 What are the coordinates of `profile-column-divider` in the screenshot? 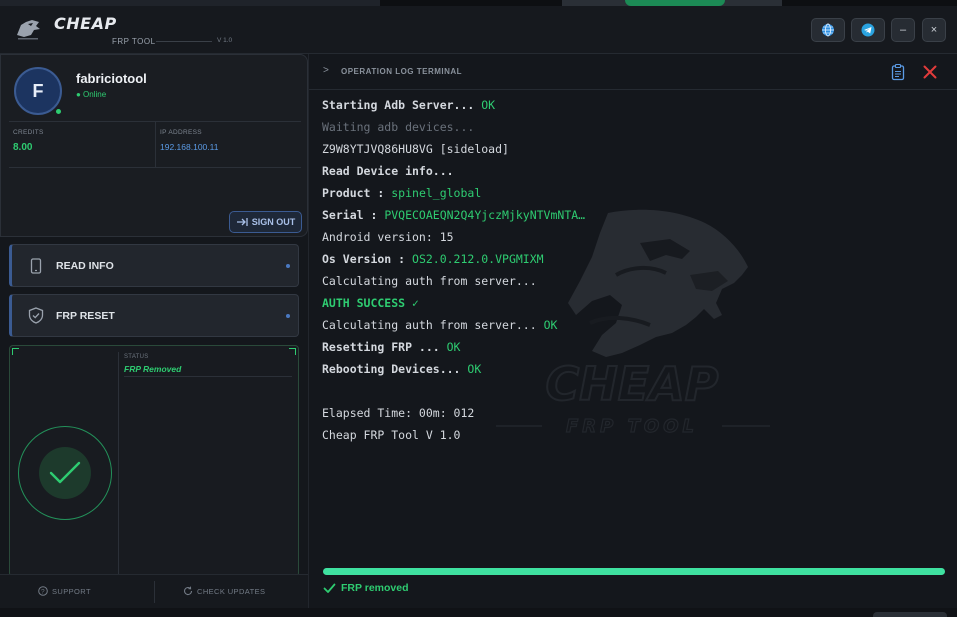 It's located at (155, 144).